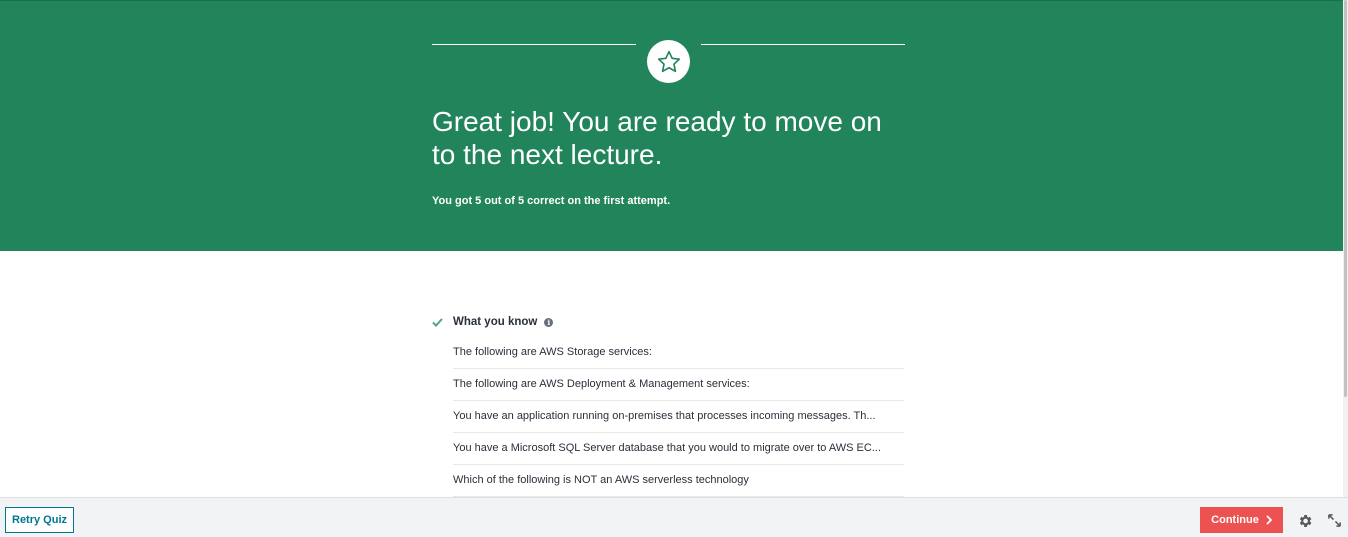 Image resolution: width=1348 pixels, height=537 pixels. I want to click on continue-label: Continue, so click(1235, 520).